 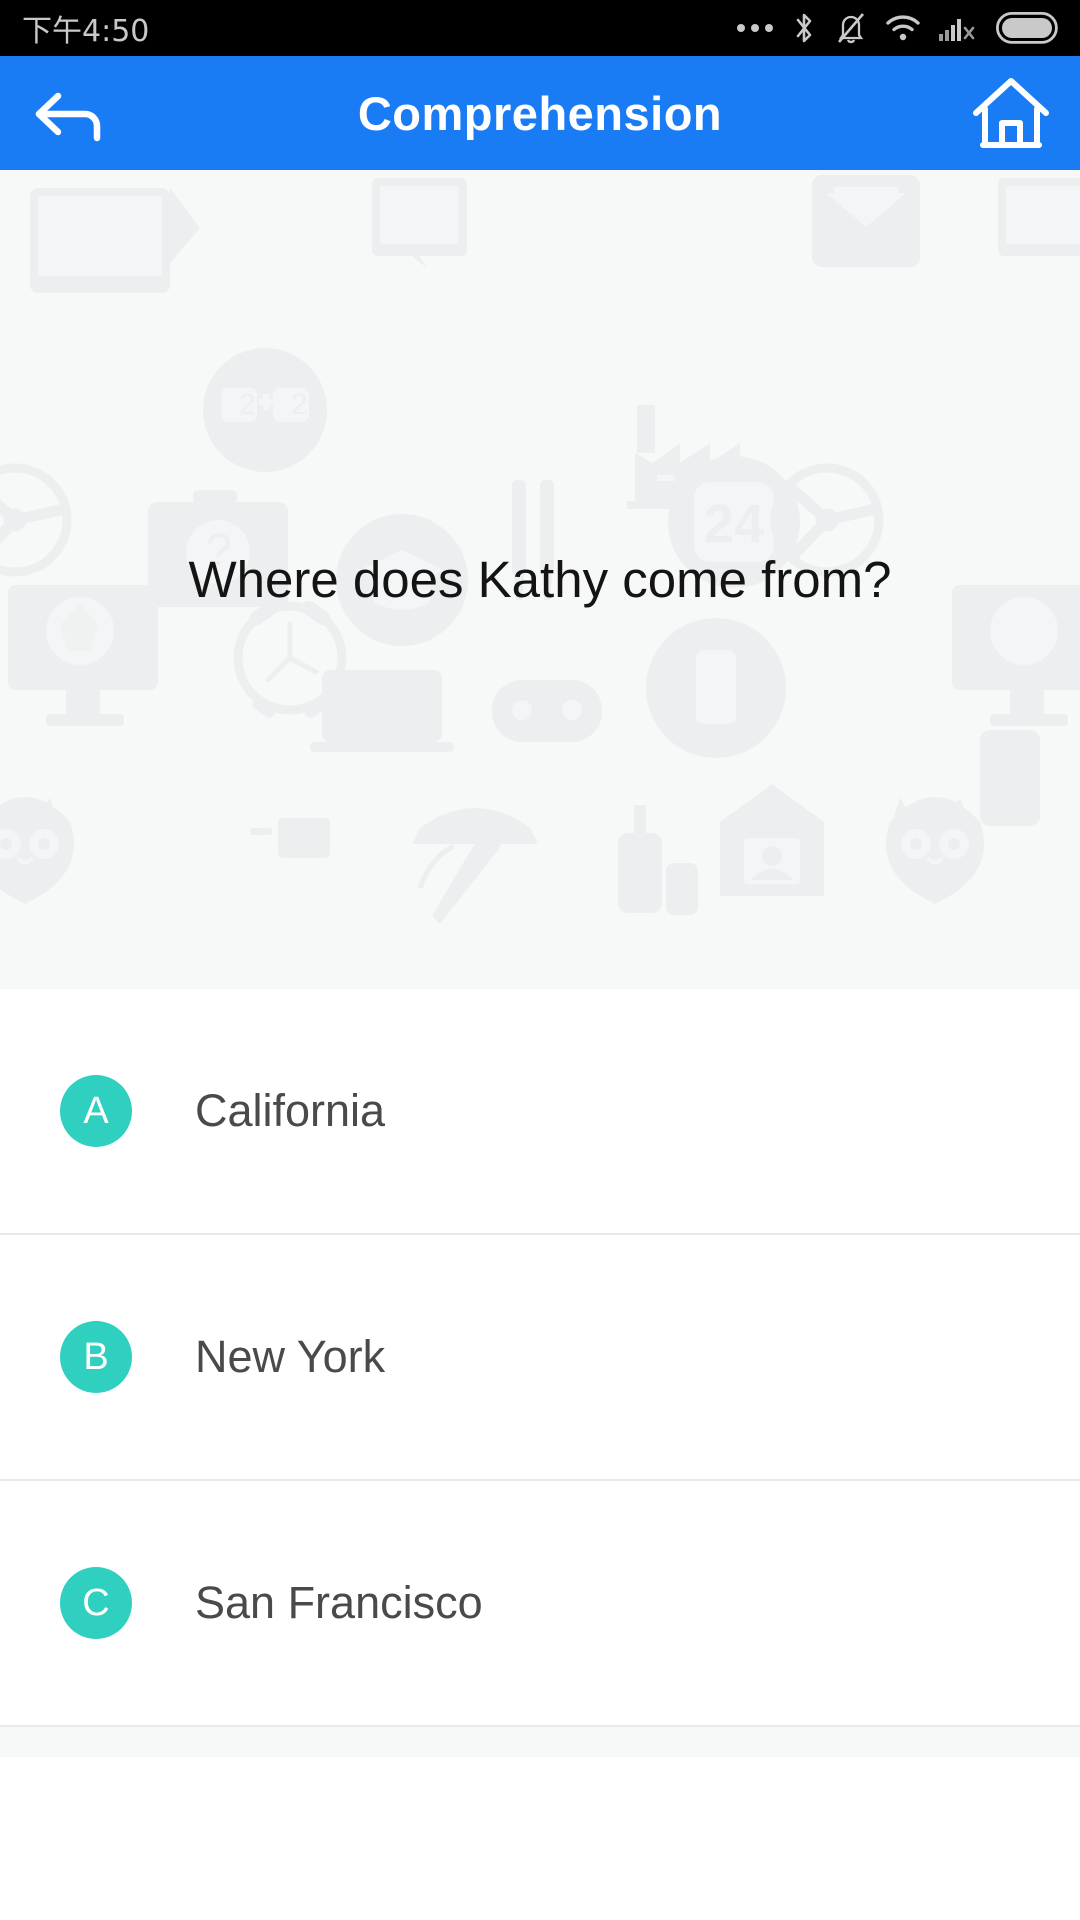 I want to click on question-text: Where does Kathy come from?, so click(x=540, y=579).